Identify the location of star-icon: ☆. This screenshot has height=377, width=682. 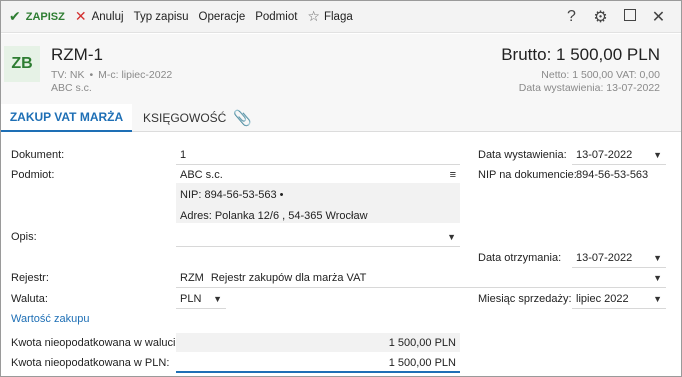
(313, 16).